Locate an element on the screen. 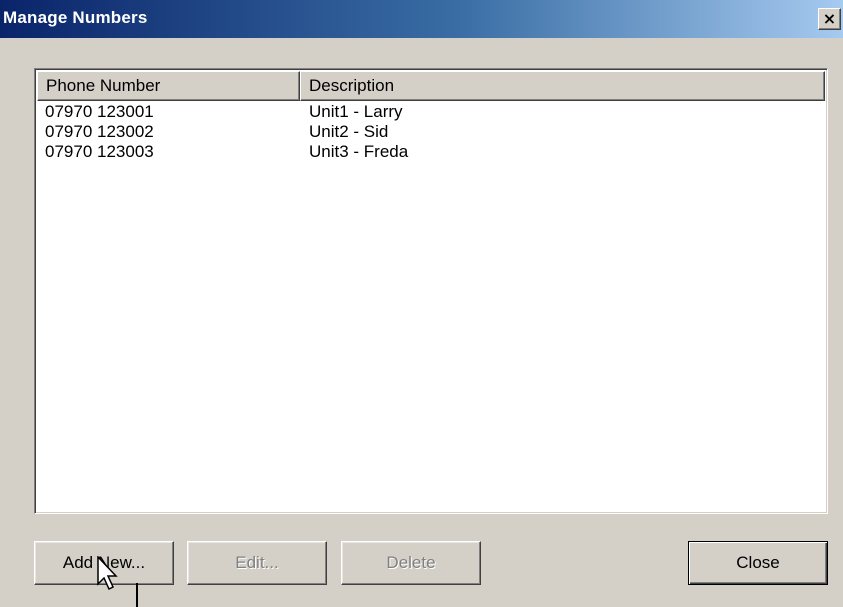  phone-number-cell: 07970 123001 is located at coordinates (99, 111).